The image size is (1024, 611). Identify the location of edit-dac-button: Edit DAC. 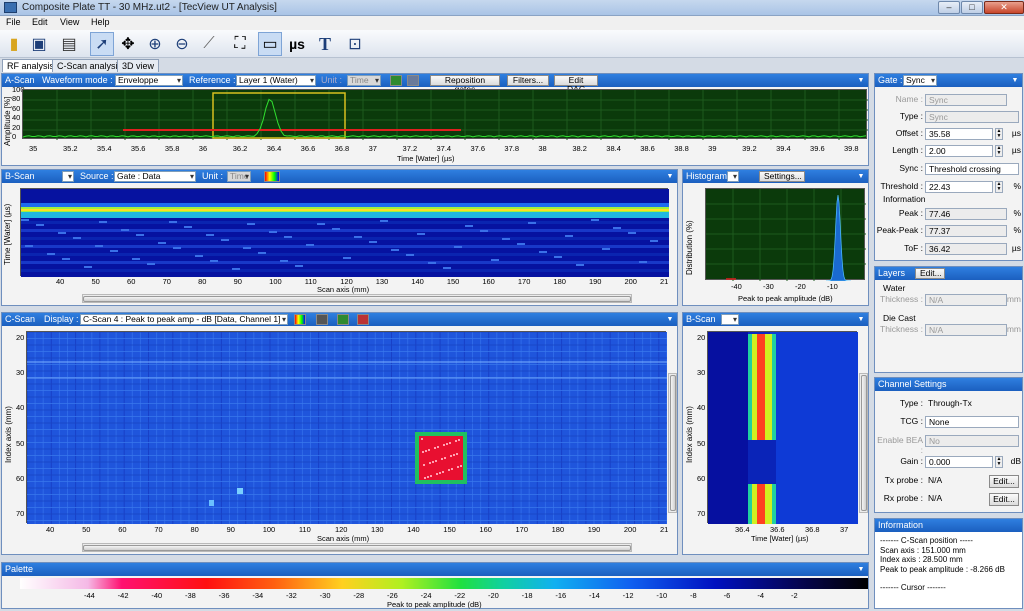
(576, 84).